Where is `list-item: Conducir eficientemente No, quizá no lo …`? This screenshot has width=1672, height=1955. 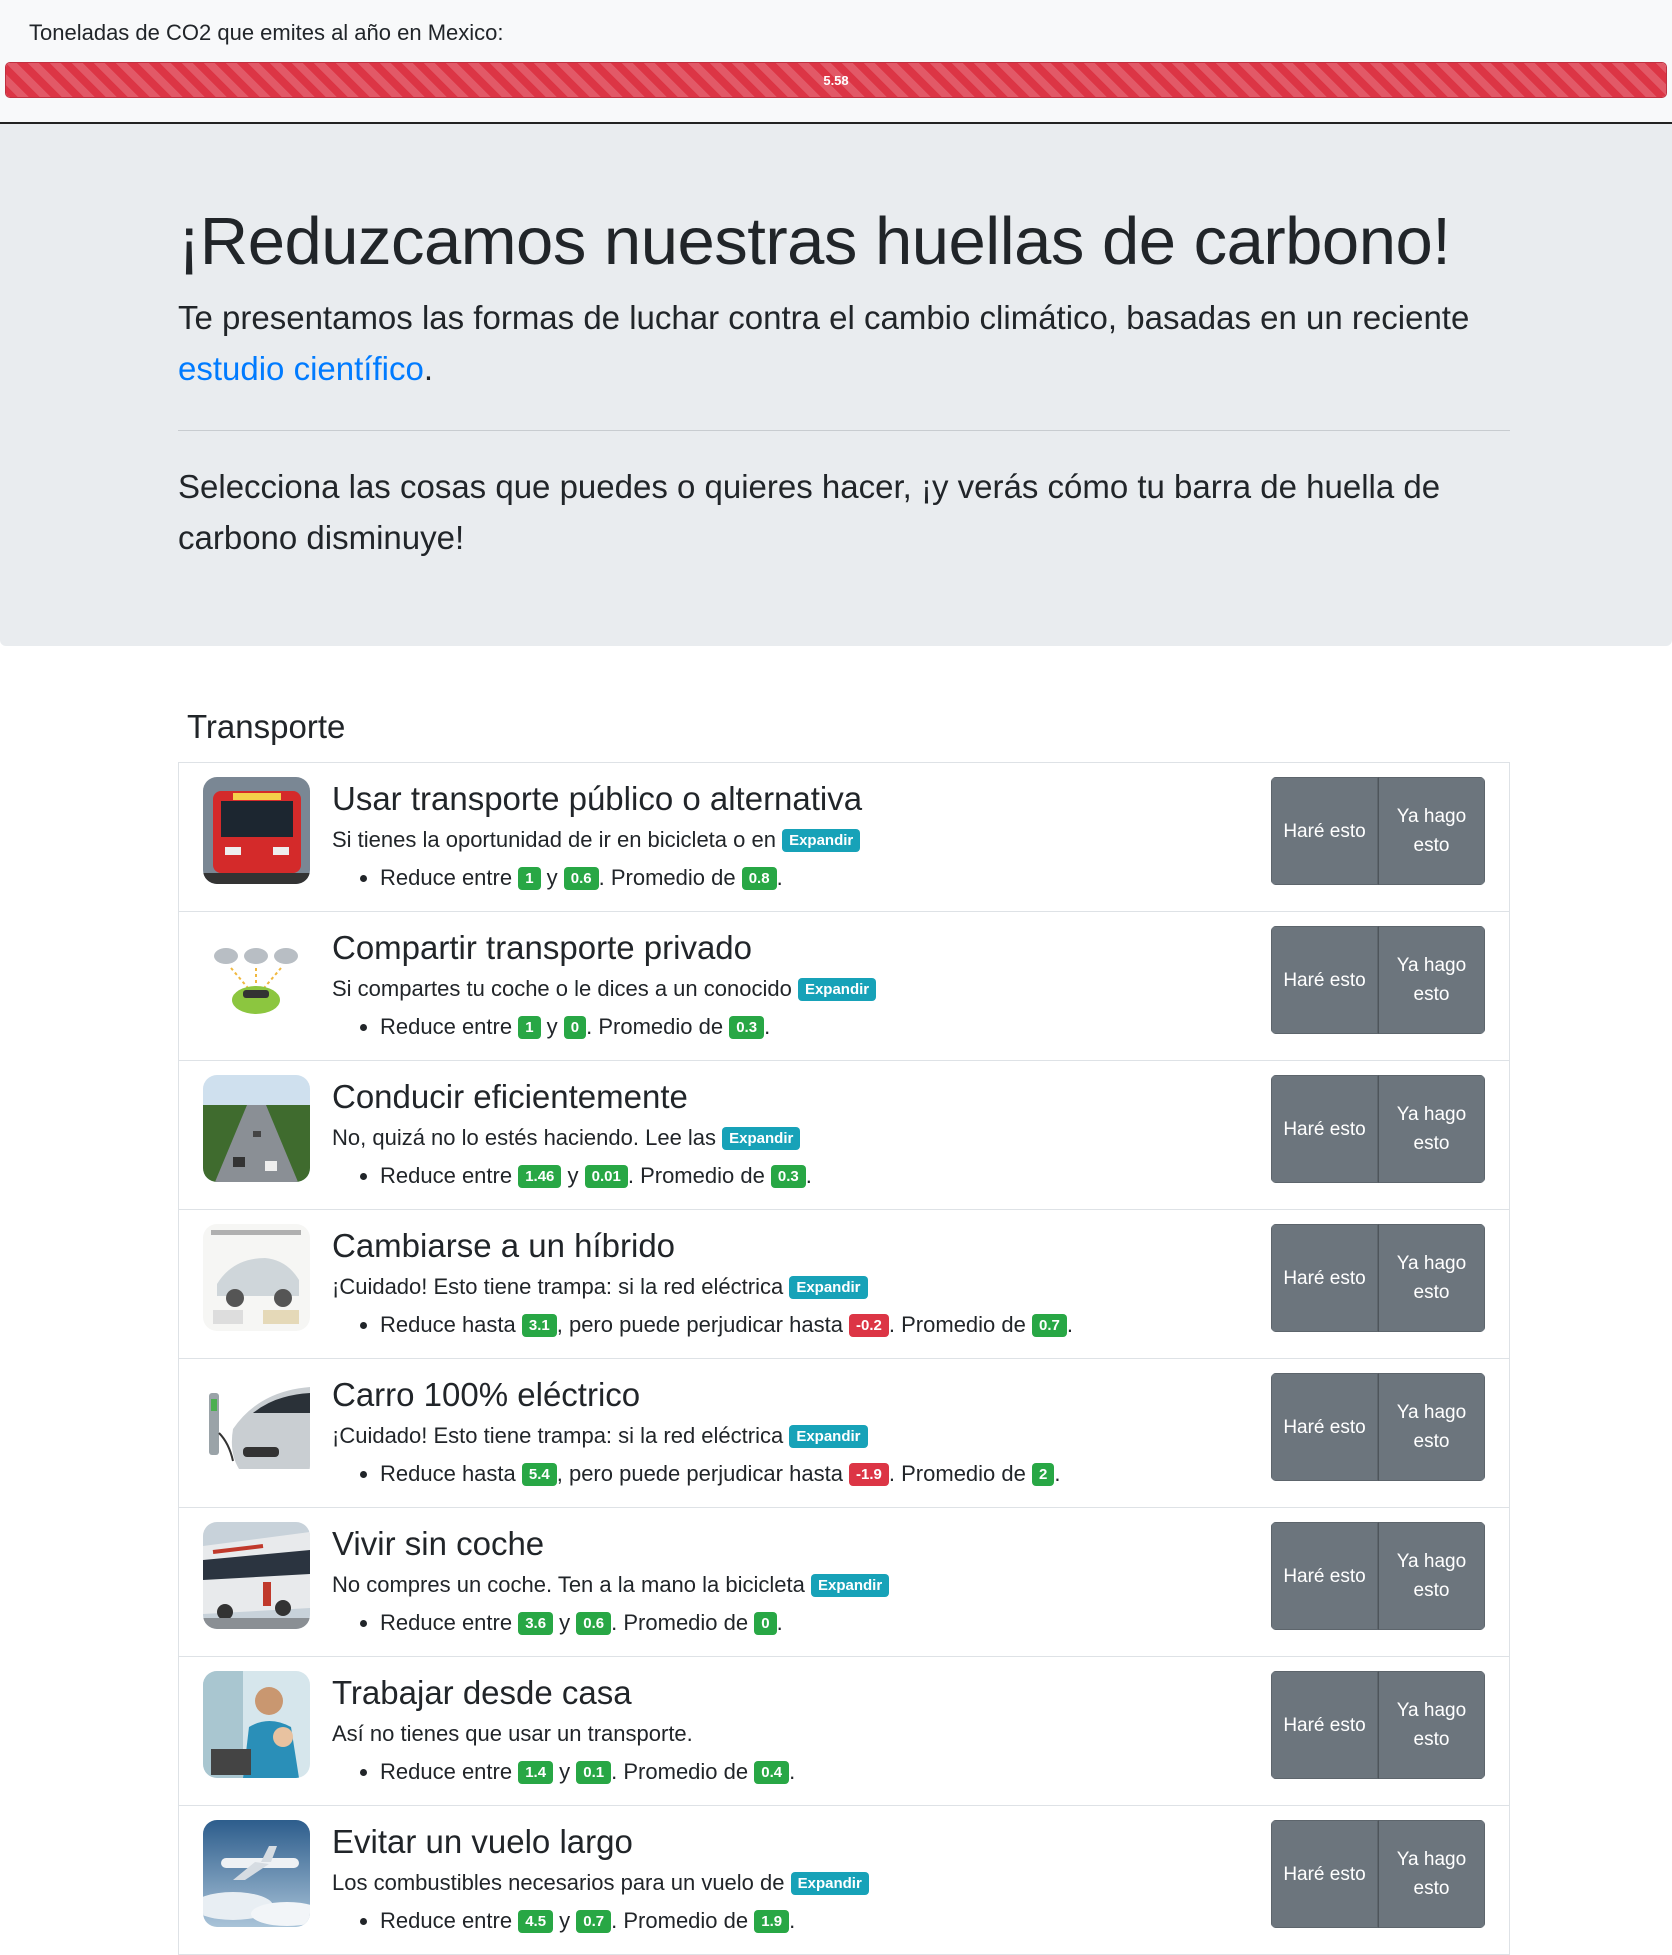 list-item: Conducir eficientemente No, quizá no lo … is located at coordinates (844, 1135).